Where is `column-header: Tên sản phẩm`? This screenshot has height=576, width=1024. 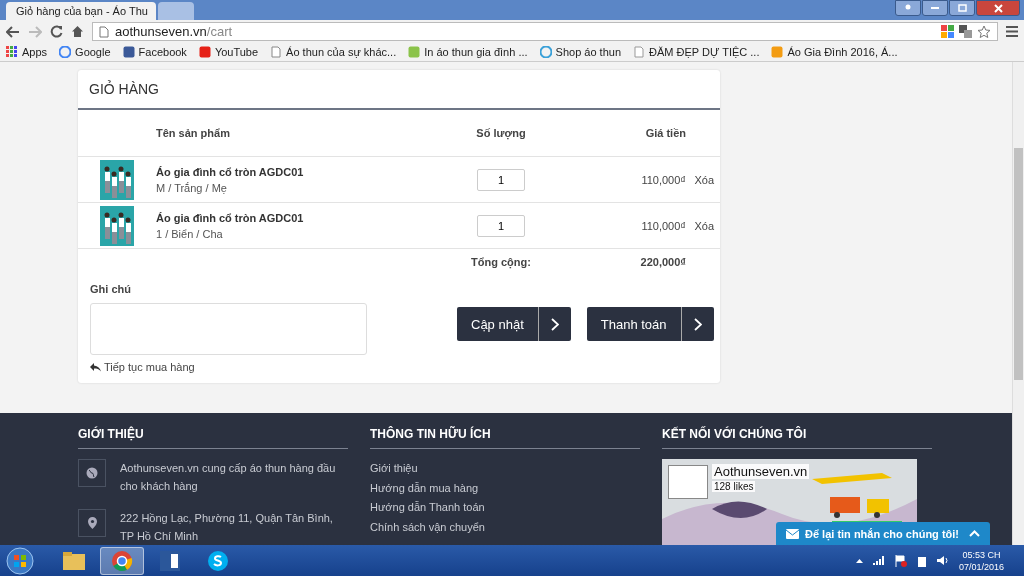 column-header: Tên sản phẩm is located at coordinates (193, 133).